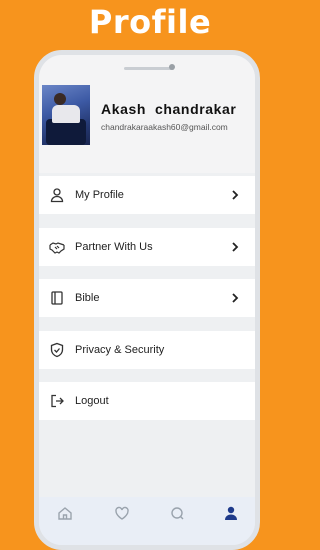 The width and height of the screenshot is (320, 550). What do you see at coordinates (164, 127) in the screenshot?
I see `user-email: chandrakaraakash60@gmail.com` at bounding box center [164, 127].